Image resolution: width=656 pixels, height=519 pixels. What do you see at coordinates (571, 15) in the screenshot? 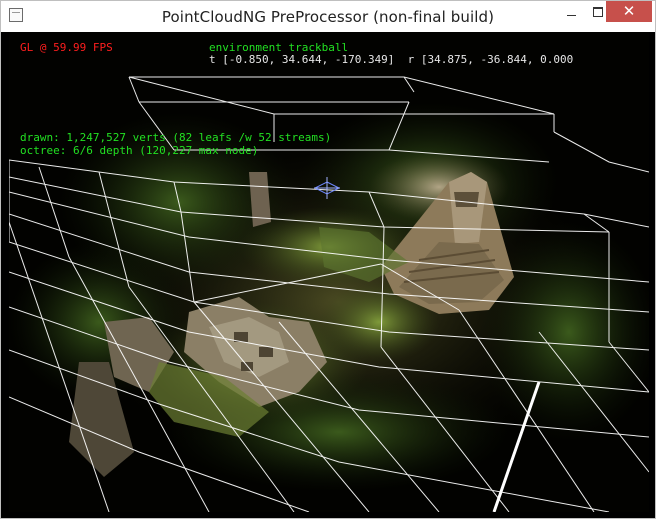
I see `minimize-icon` at bounding box center [571, 15].